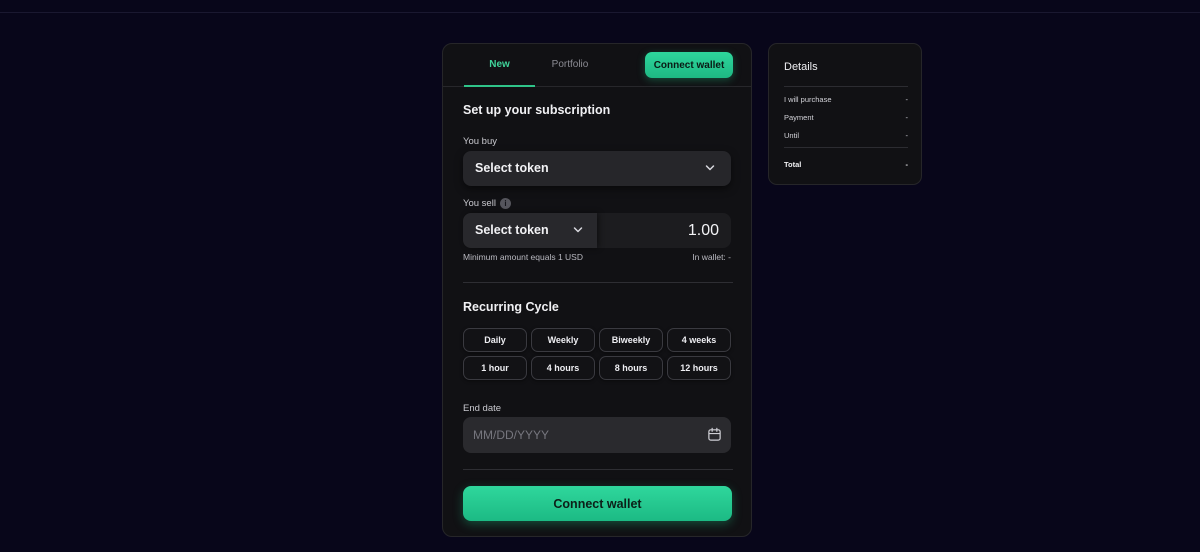 Image resolution: width=1200 pixels, height=552 pixels. Describe the element at coordinates (801, 67) in the screenshot. I see `details-title: Details` at that location.